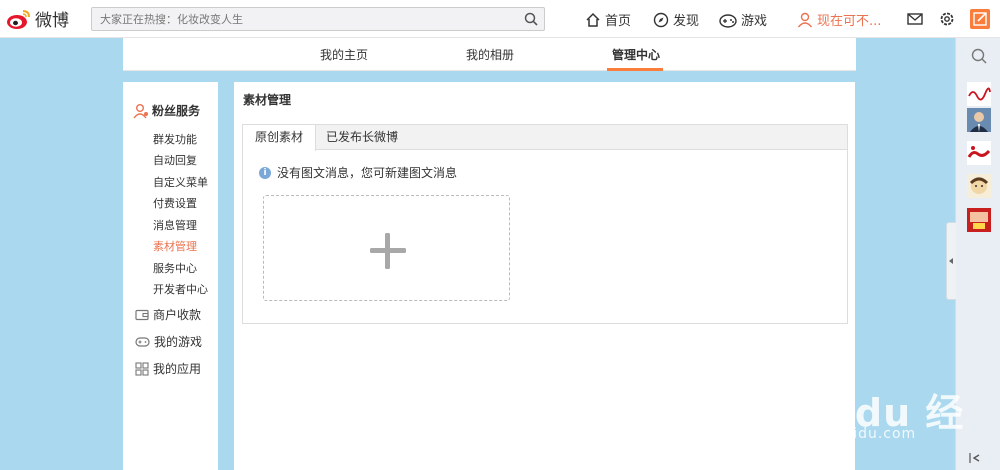  I want to click on plus-icon, so click(388, 251).